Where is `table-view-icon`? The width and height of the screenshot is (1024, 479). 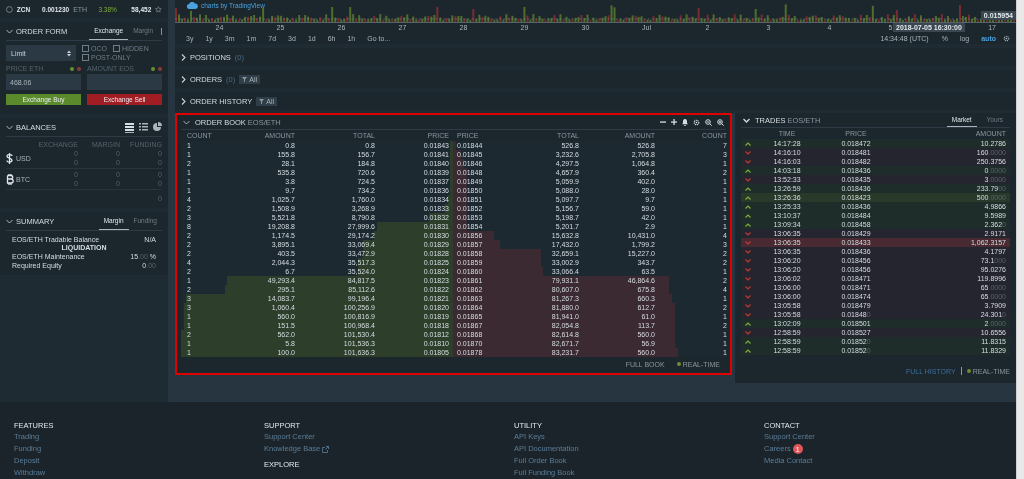
table-view-icon is located at coordinates (129, 127).